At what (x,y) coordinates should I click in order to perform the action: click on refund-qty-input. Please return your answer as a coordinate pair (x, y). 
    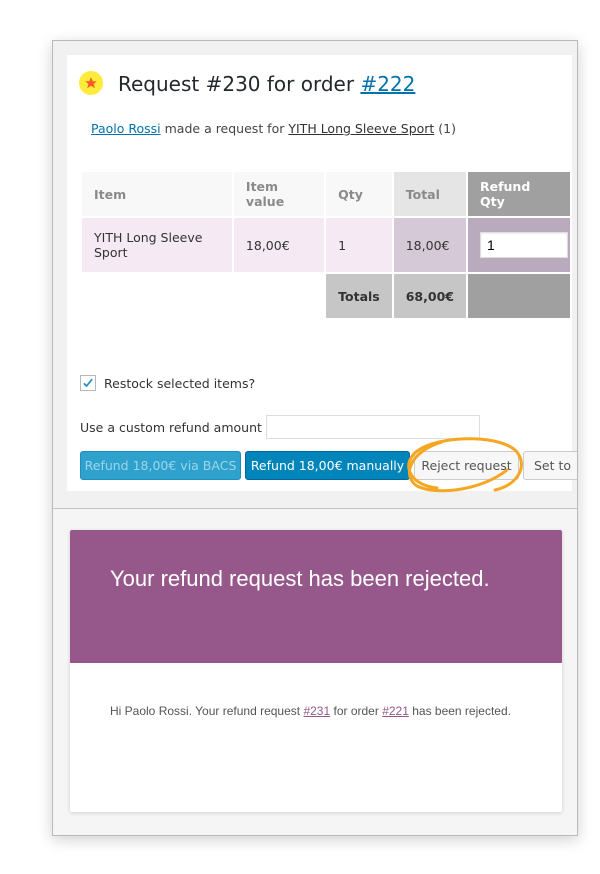
    Looking at the image, I should click on (523, 245).